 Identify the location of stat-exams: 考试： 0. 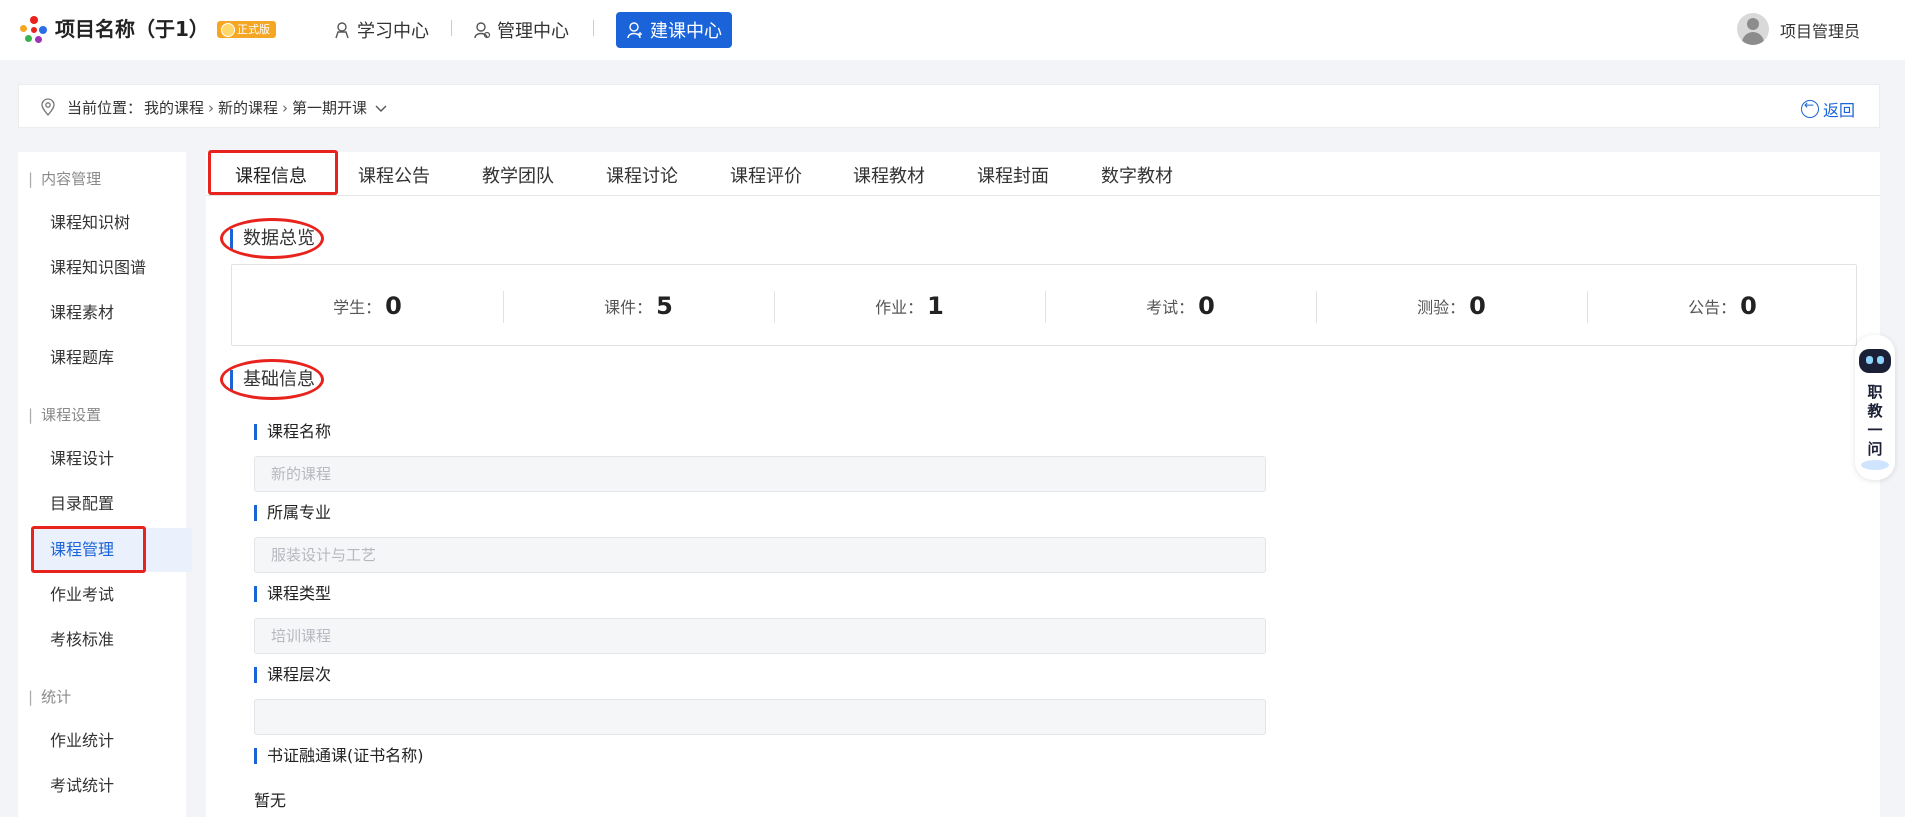
(1180, 306).